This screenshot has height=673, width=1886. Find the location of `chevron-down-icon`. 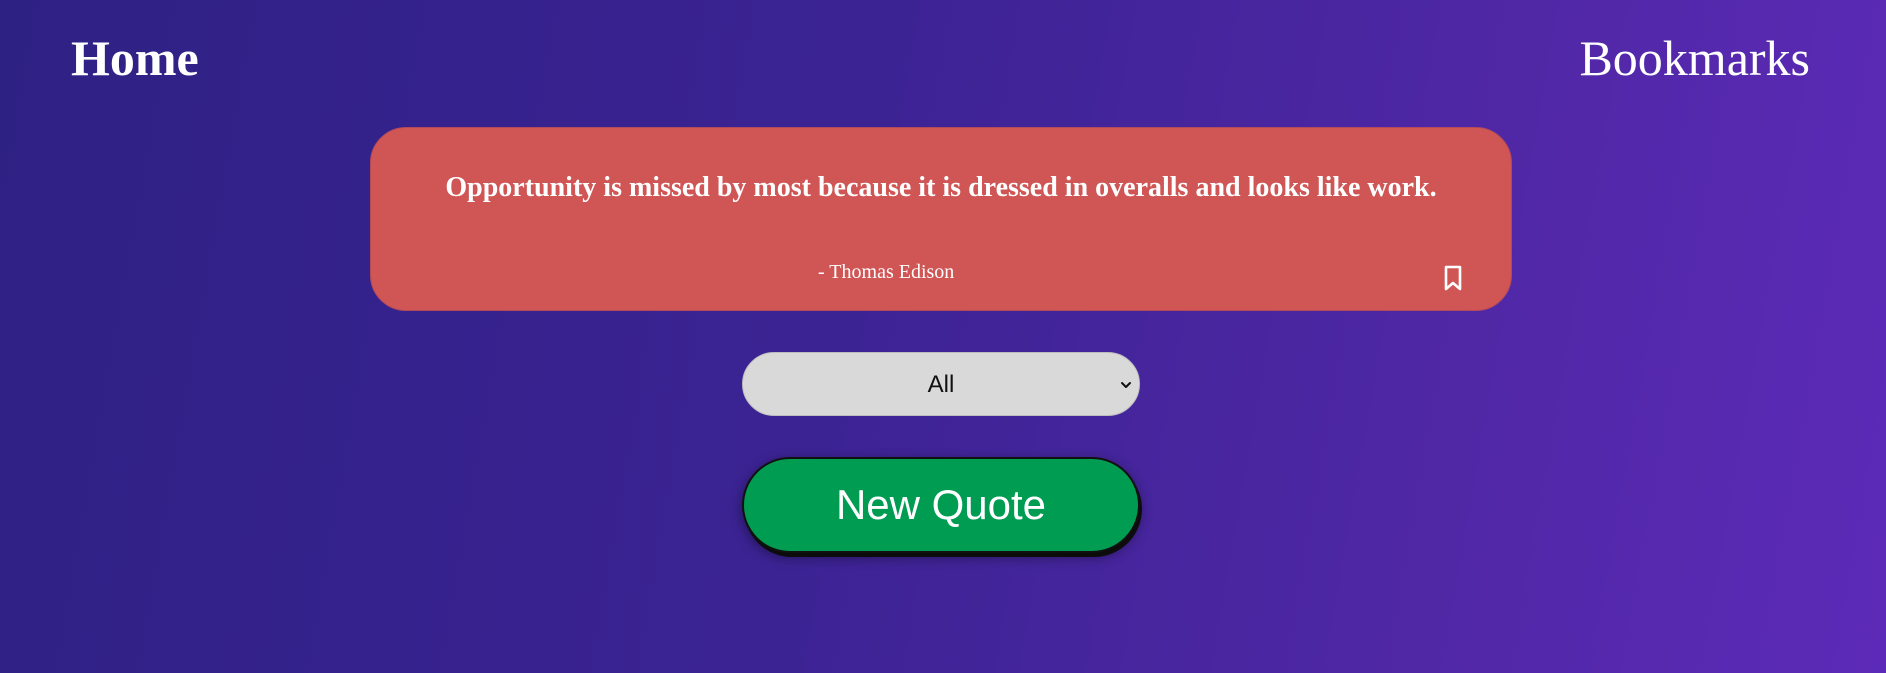

chevron-down-icon is located at coordinates (1126, 385).